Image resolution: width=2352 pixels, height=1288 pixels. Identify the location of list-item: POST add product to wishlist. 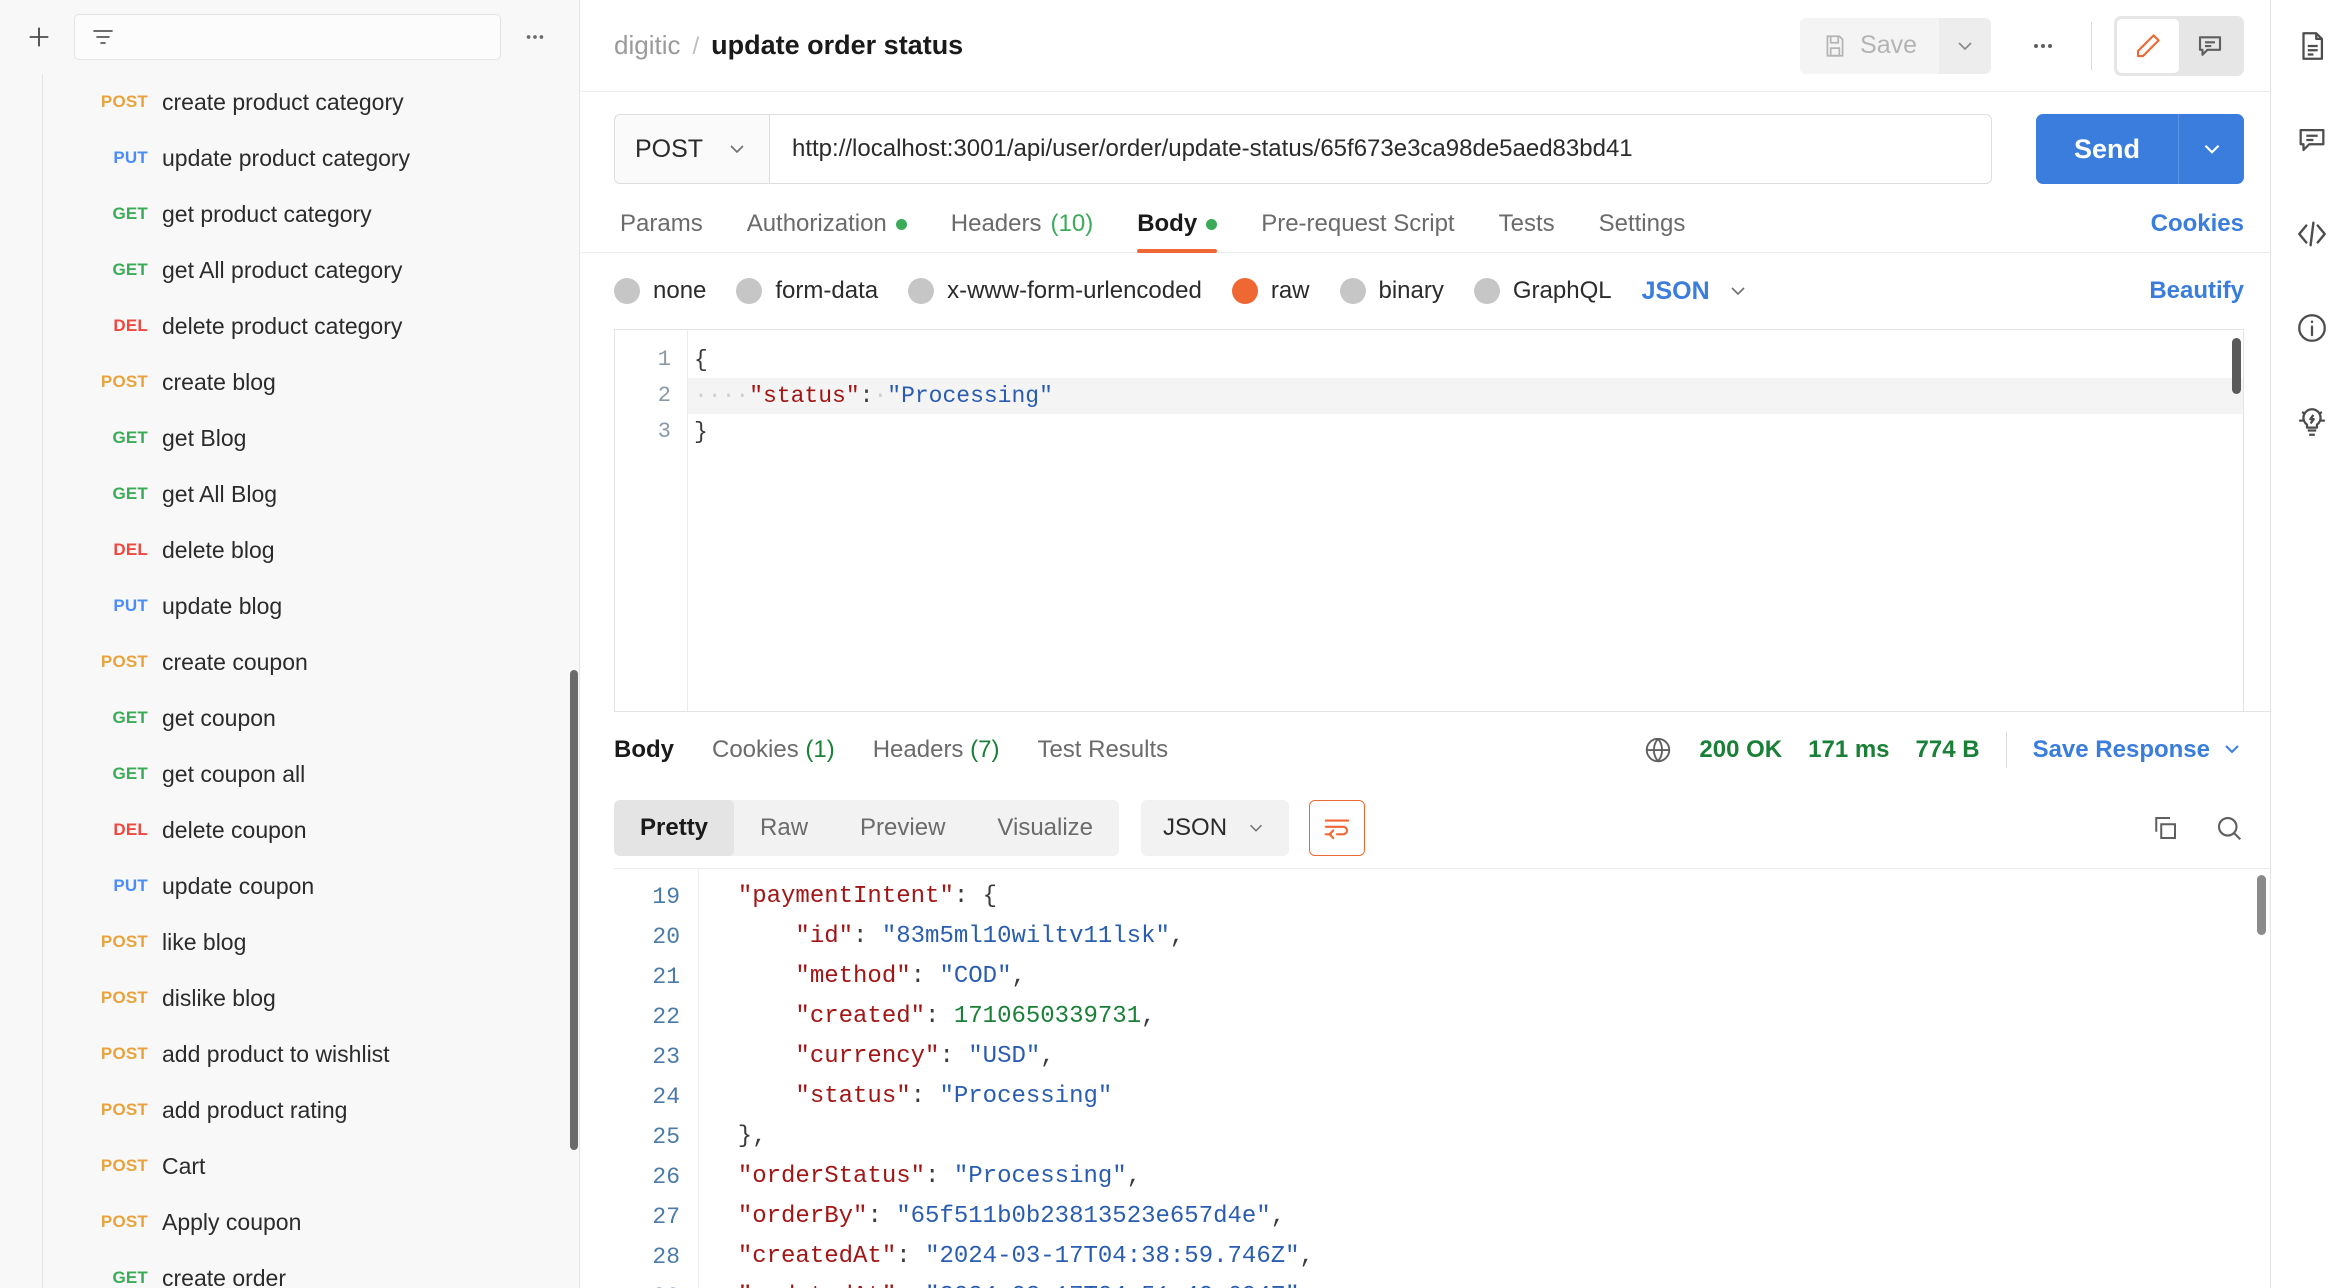
(310, 1054).